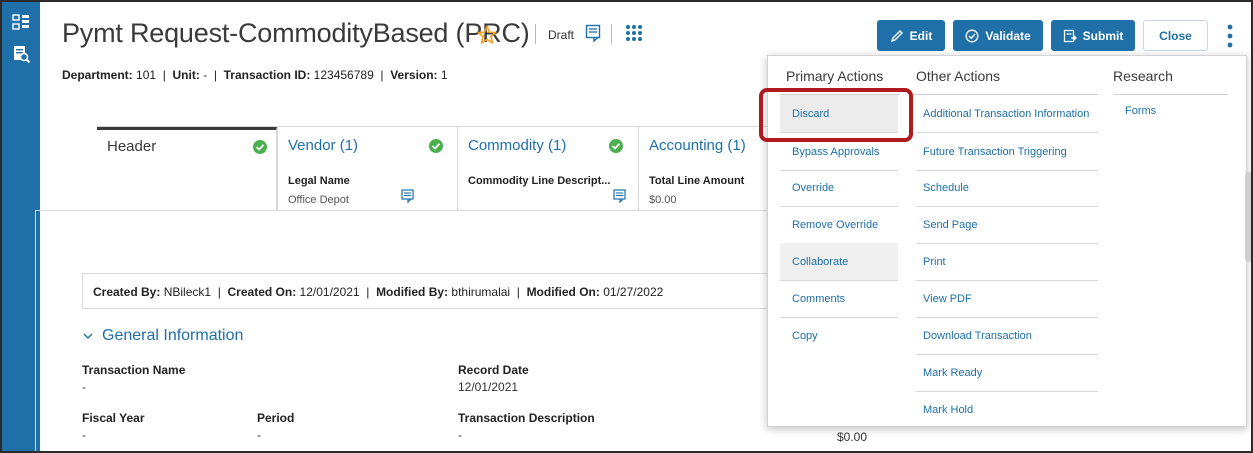 The image size is (1253, 453). Describe the element at coordinates (21, 54) in the screenshot. I see `document-search-icon` at that location.